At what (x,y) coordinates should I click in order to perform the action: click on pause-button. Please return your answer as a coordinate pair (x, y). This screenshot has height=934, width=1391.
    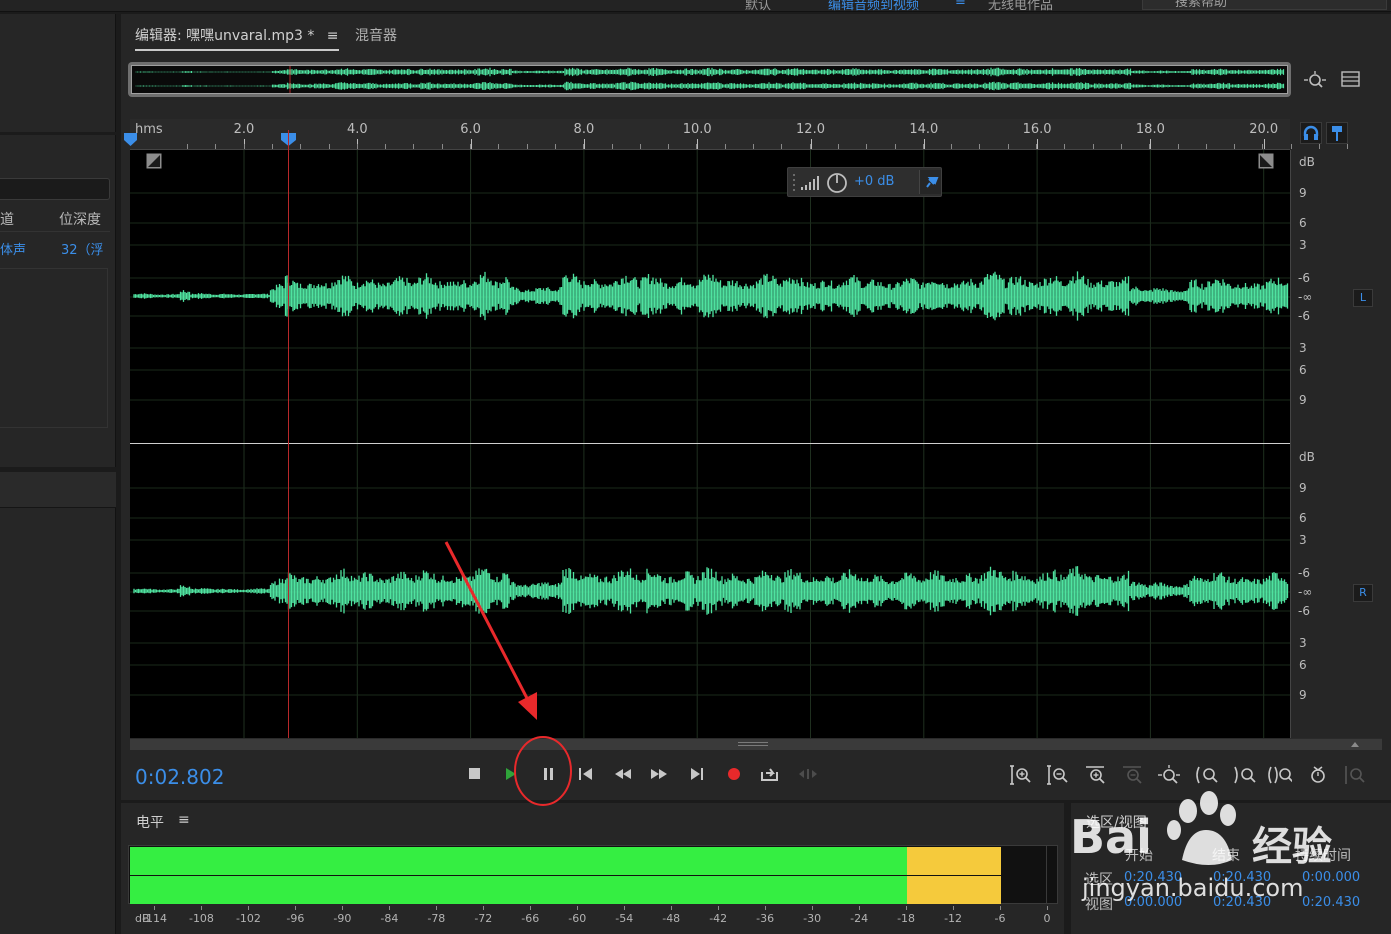
    Looking at the image, I should click on (549, 774).